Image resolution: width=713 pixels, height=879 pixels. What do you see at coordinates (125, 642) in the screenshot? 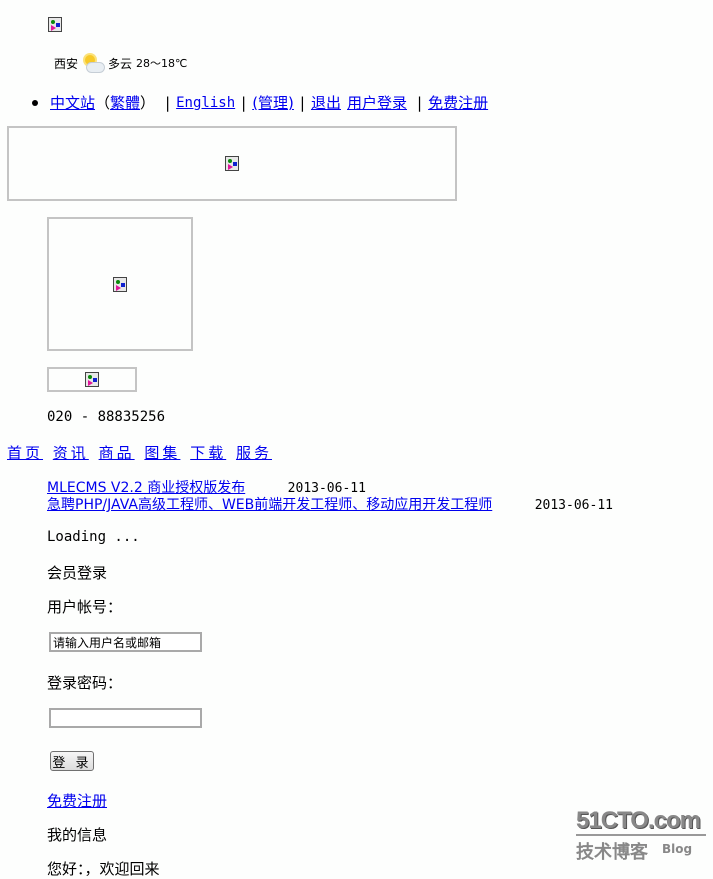
I see `username-input` at bounding box center [125, 642].